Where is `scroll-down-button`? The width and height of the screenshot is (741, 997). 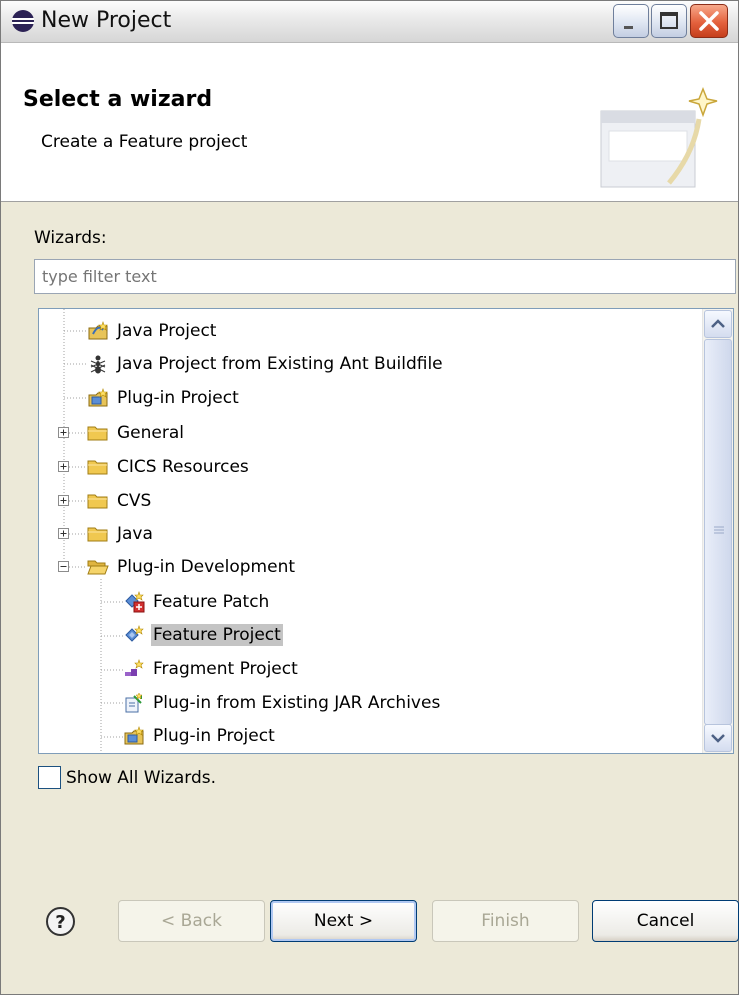
scroll-down-button is located at coordinates (718, 738).